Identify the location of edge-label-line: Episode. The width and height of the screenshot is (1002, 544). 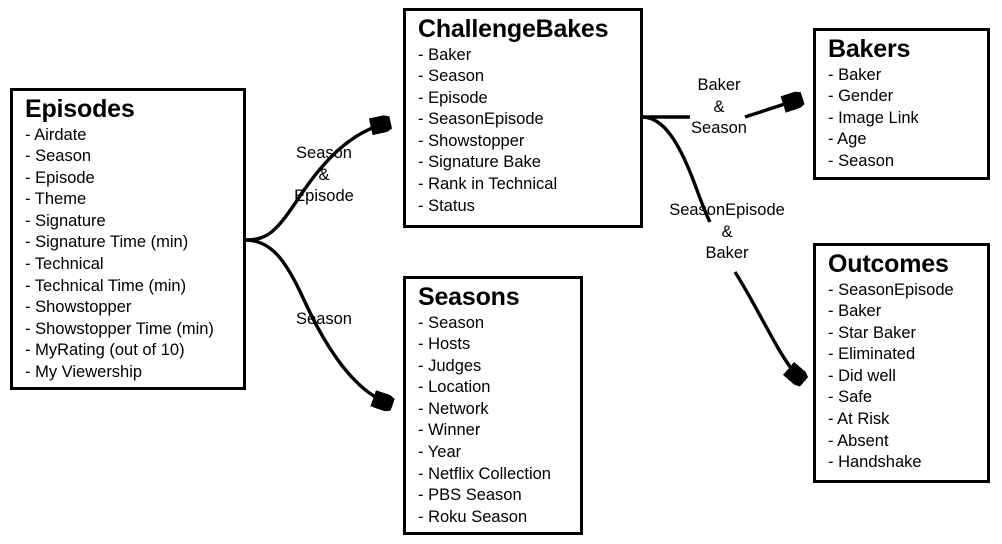
(324, 196).